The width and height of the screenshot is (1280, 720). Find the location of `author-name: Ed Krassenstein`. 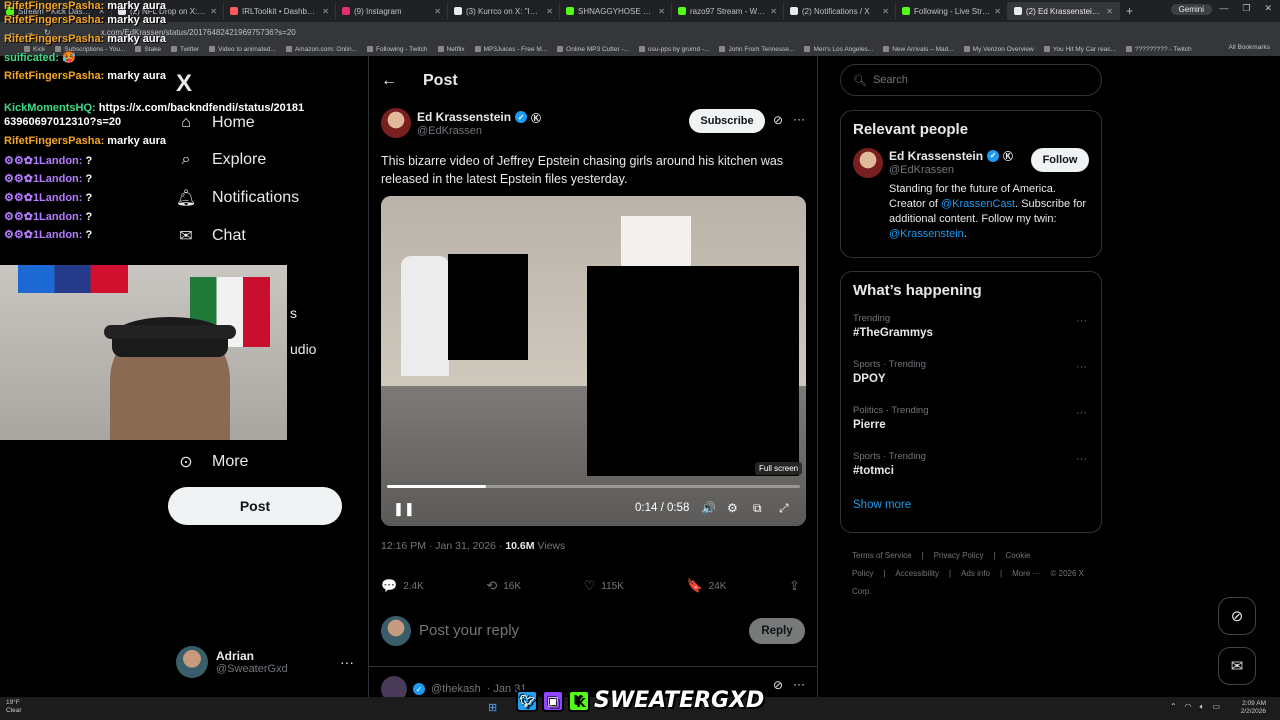

author-name: Ed Krassenstein is located at coordinates (464, 117).